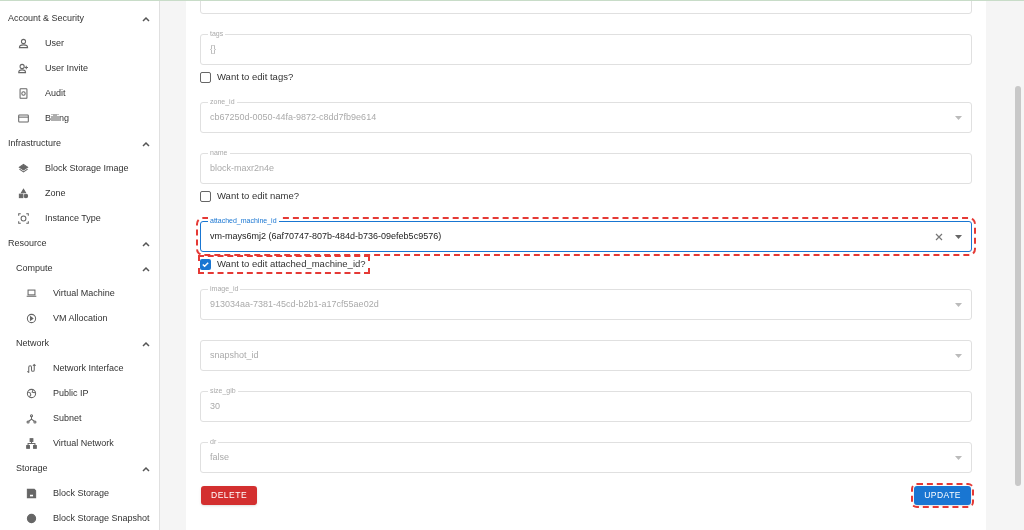  What do you see at coordinates (31, 368) in the screenshot?
I see `cable-icon` at bounding box center [31, 368].